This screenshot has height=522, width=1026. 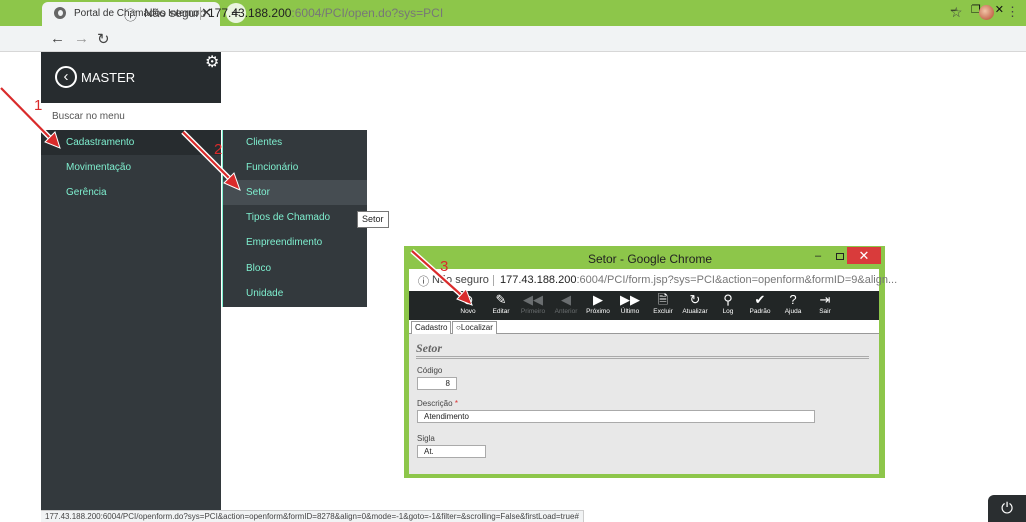 What do you see at coordinates (650, 259) in the screenshot?
I see `popup-title: Setor - Google Chrome` at bounding box center [650, 259].